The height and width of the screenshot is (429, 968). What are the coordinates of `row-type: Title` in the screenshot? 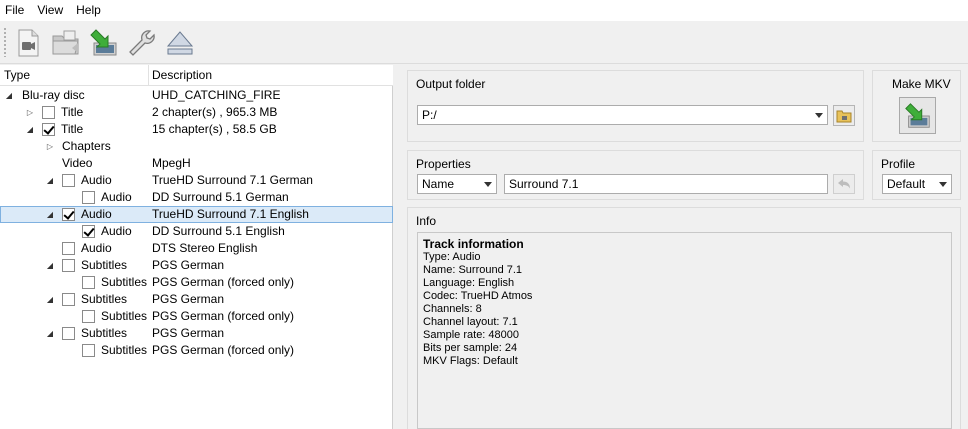 It's located at (72, 129).